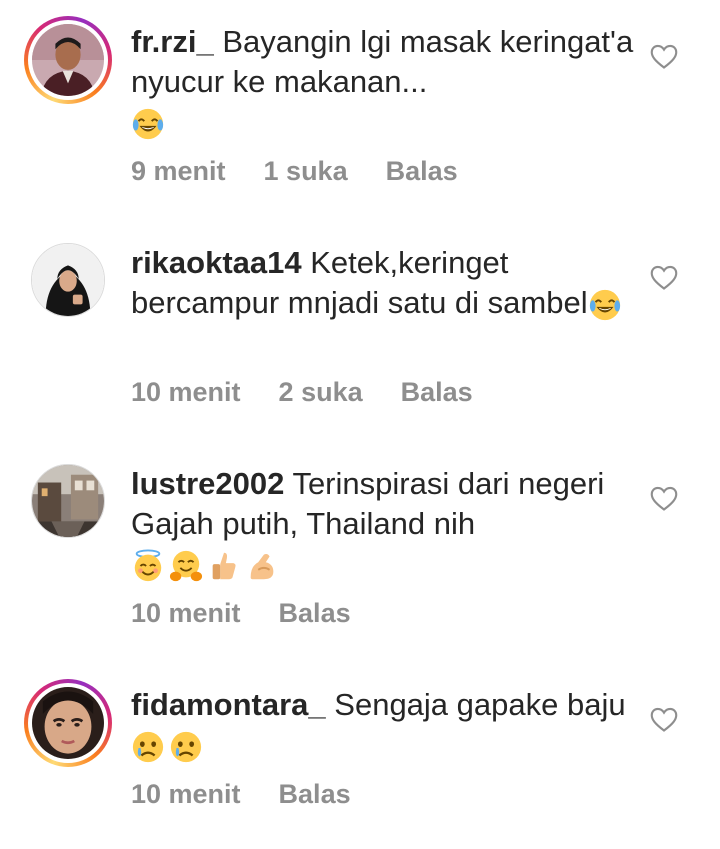 This screenshot has width=720, height=849. I want to click on comment-username: rikaoktaa14, so click(216, 262).